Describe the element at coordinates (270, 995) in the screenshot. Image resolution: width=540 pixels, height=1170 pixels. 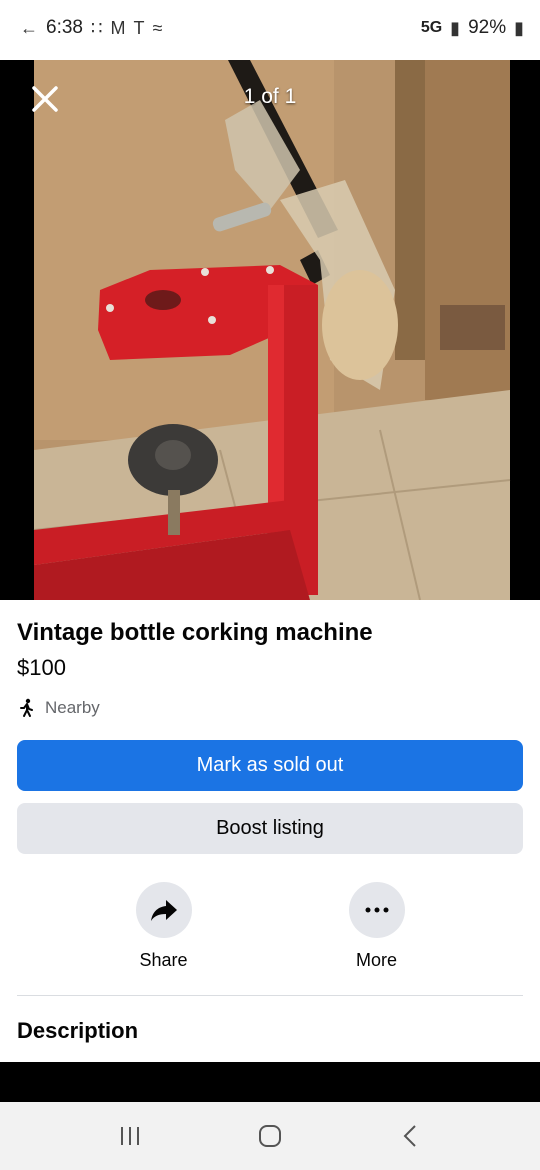
I see `divider` at that location.